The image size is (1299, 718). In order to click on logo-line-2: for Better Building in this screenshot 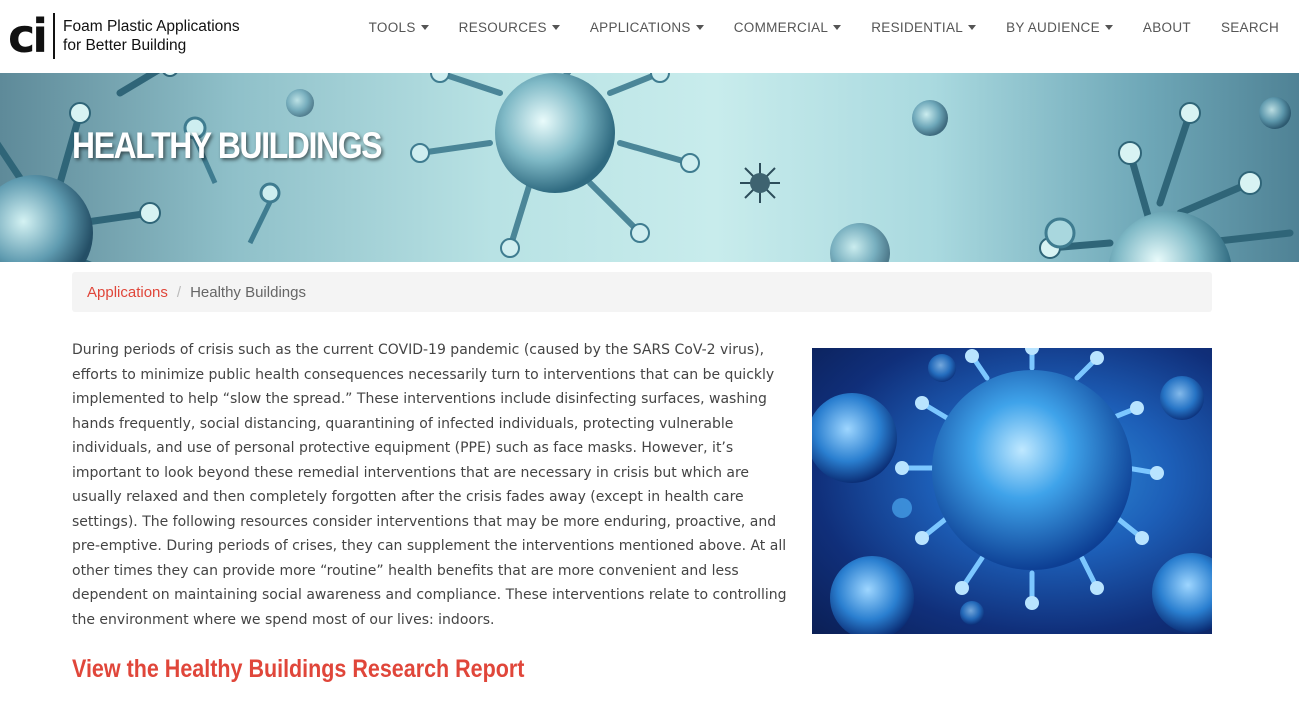, I will do `click(125, 45)`.